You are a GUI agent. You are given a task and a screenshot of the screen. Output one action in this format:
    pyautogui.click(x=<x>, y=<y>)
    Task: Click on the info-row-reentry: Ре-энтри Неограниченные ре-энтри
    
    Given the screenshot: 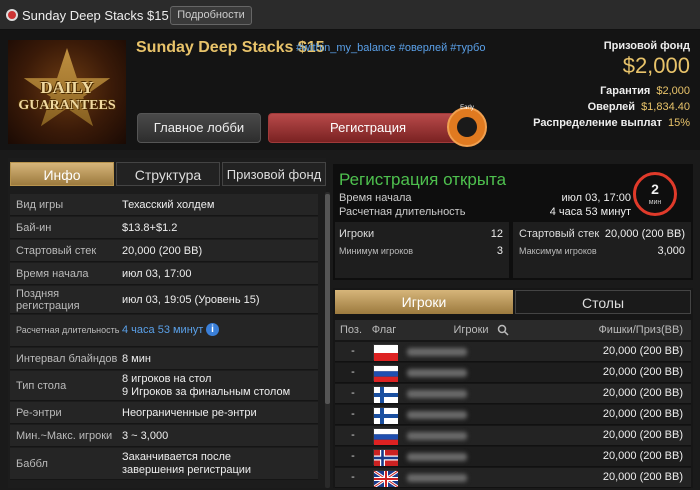 What is the action you would take?
    pyautogui.click(x=164, y=413)
    